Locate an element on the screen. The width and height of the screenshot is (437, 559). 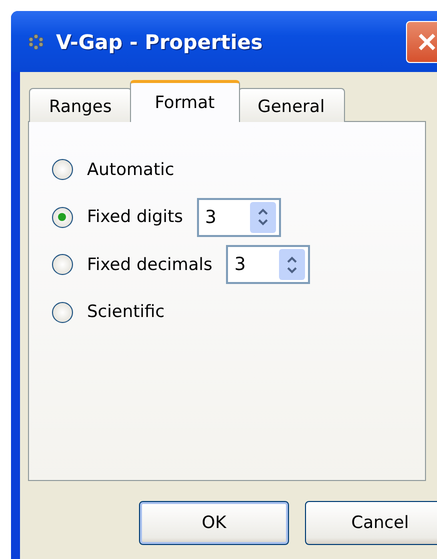
tab: General is located at coordinates (291, 105).